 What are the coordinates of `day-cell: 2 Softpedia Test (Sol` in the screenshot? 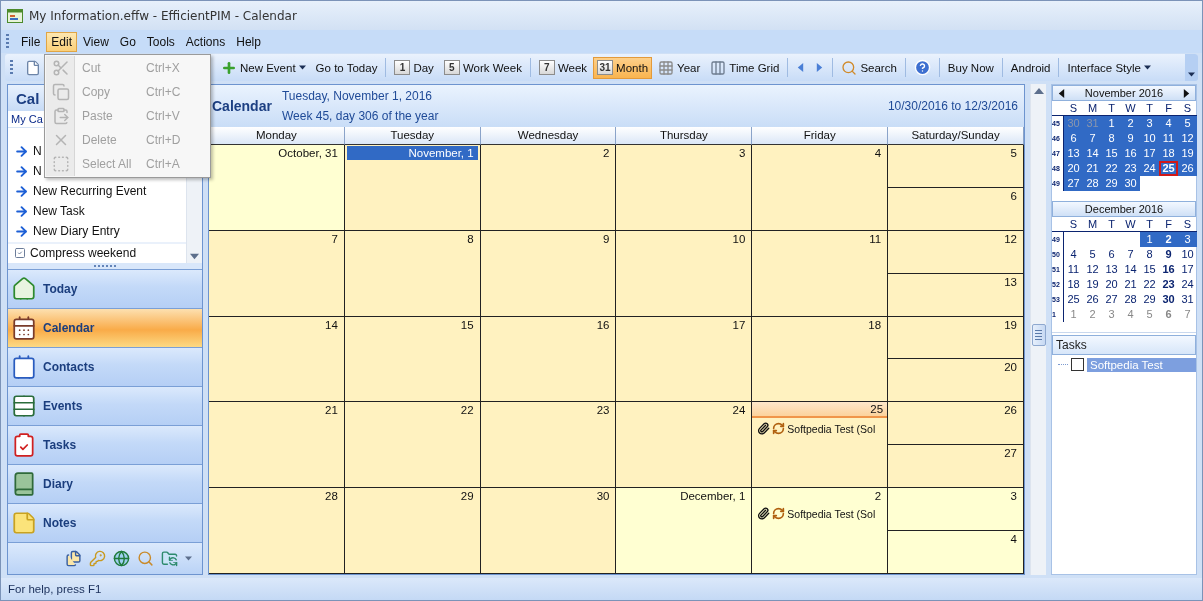 It's located at (820, 531).